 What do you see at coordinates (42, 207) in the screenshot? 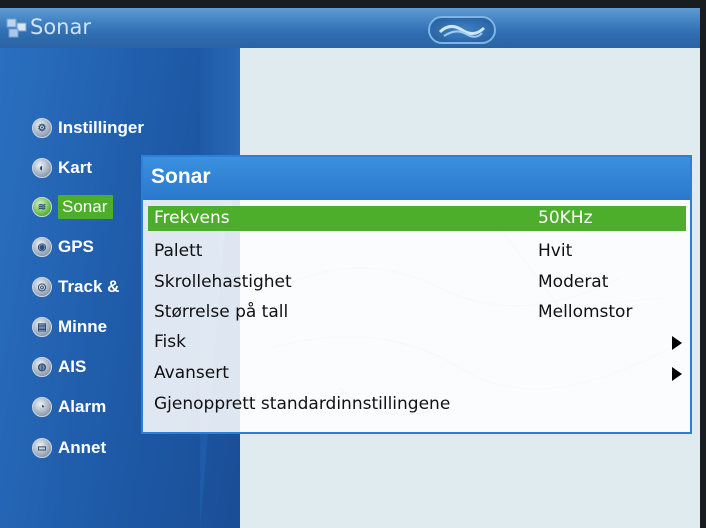
I see `sonar-icon: ≋` at bounding box center [42, 207].